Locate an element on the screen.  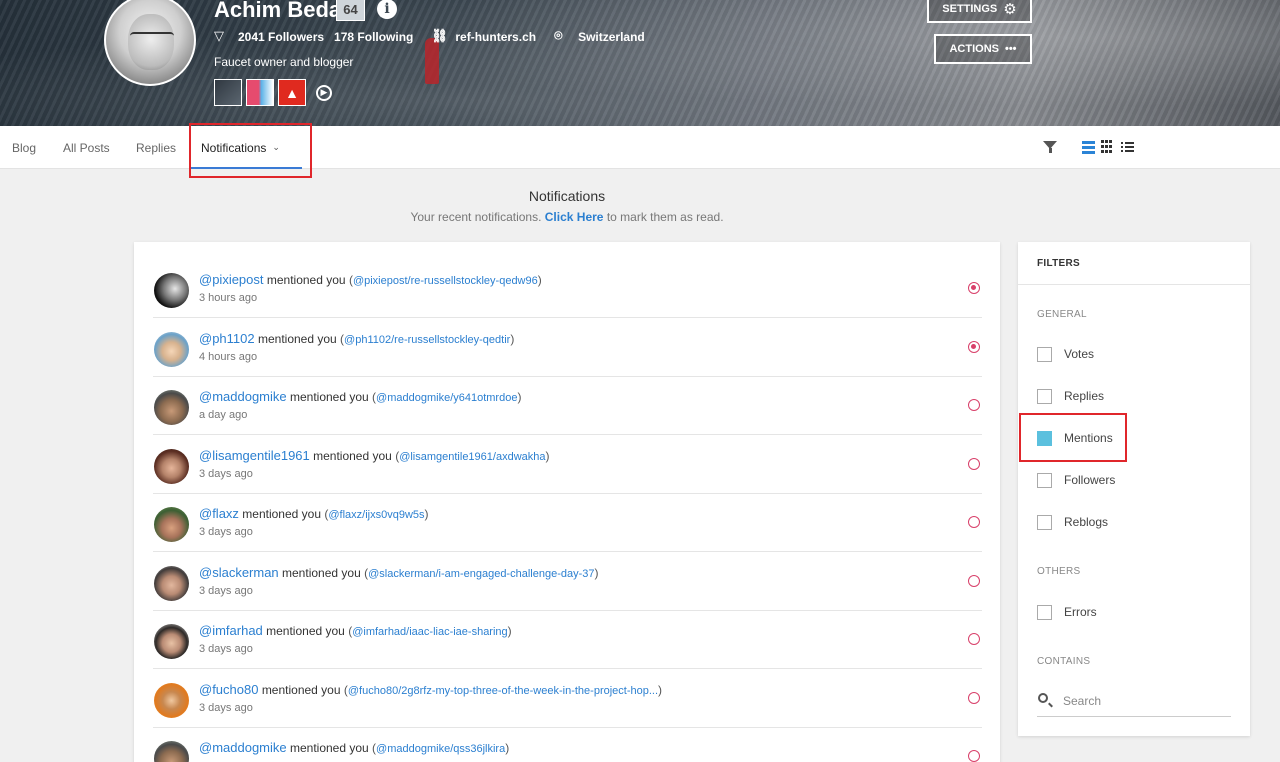
filter-icon is located at coordinates (1050, 147).